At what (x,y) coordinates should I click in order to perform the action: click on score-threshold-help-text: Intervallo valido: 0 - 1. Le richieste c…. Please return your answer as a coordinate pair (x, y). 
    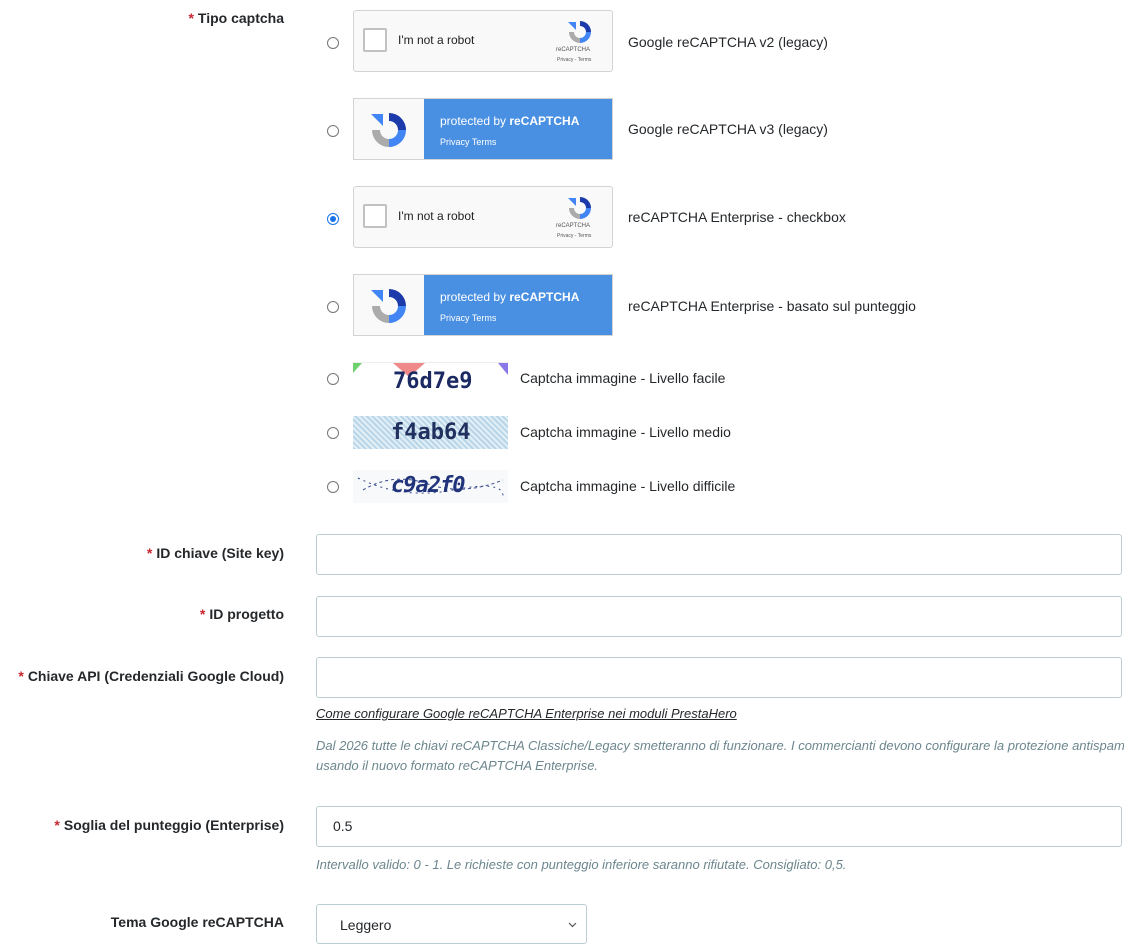
    Looking at the image, I should click on (581, 864).